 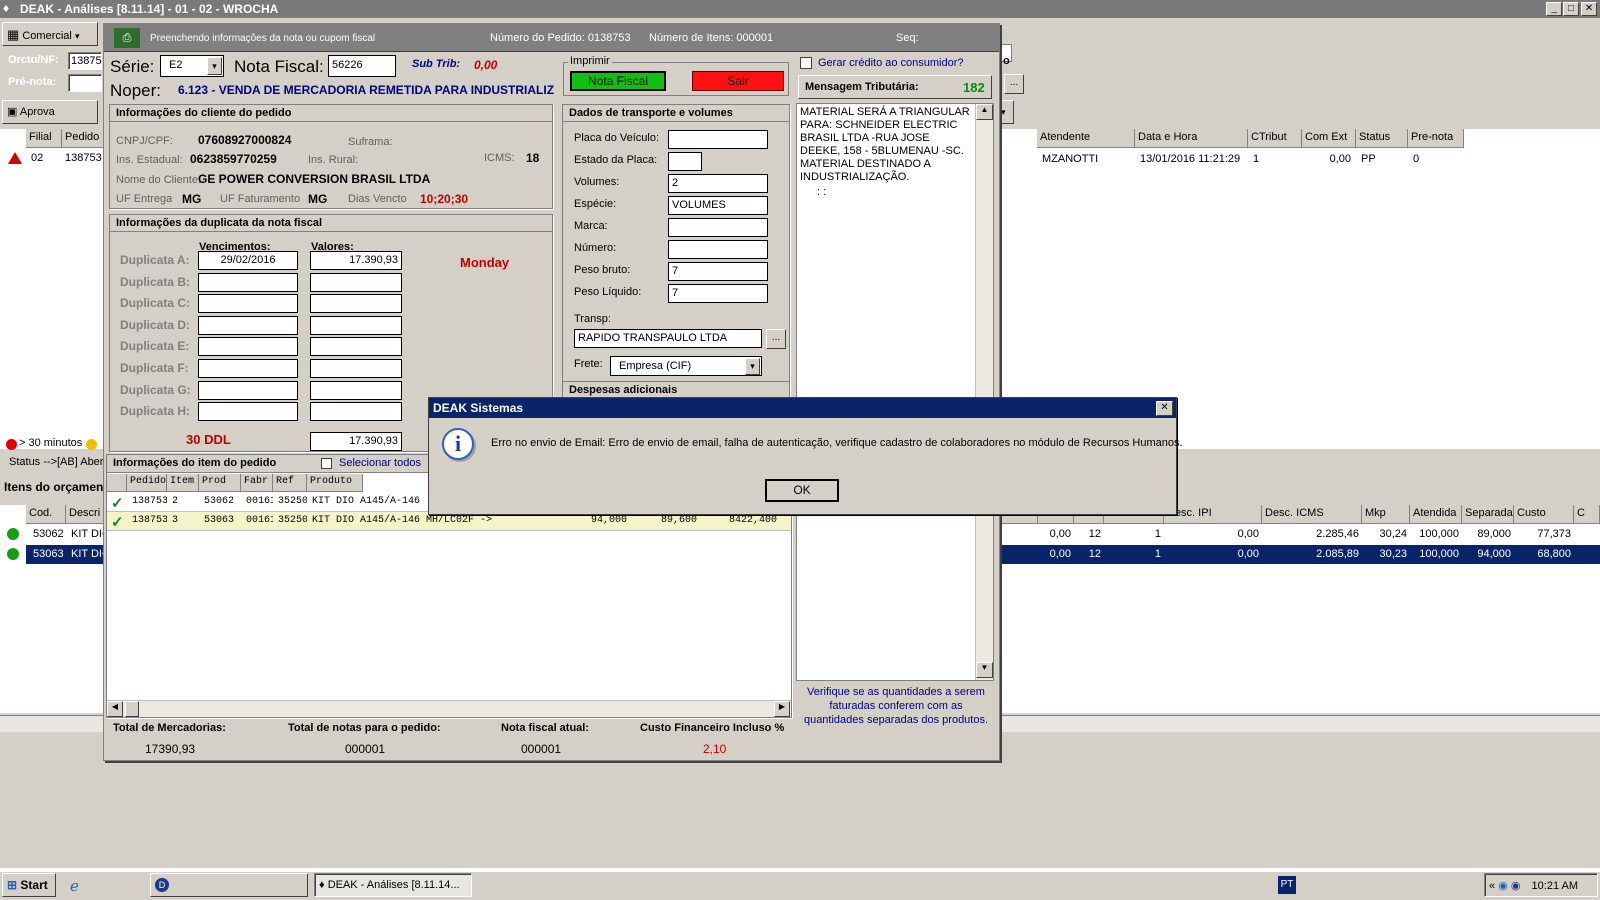 What do you see at coordinates (782, 709) in the screenshot?
I see `scroll-right-icon: ▶` at bounding box center [782, 709].